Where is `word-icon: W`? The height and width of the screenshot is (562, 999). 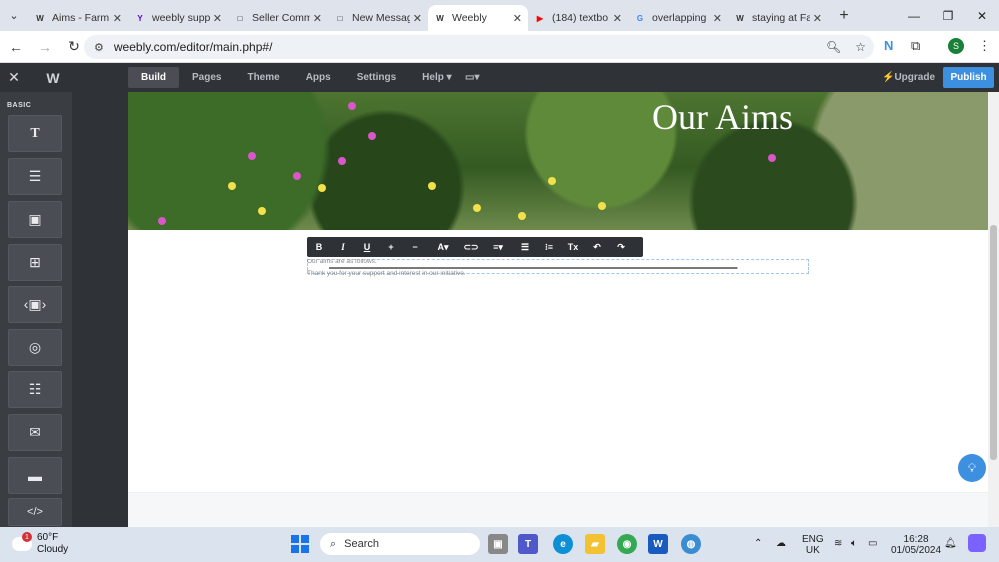 word-icon: W is located at coordinates (658, 544).